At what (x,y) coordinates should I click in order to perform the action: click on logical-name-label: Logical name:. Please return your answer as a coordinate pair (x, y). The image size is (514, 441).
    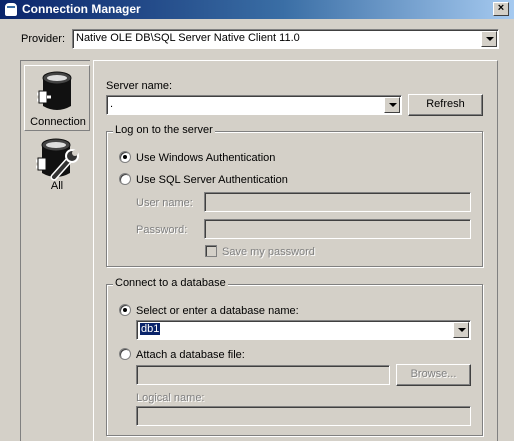
    Looking at the image, I should click on (170, 398).